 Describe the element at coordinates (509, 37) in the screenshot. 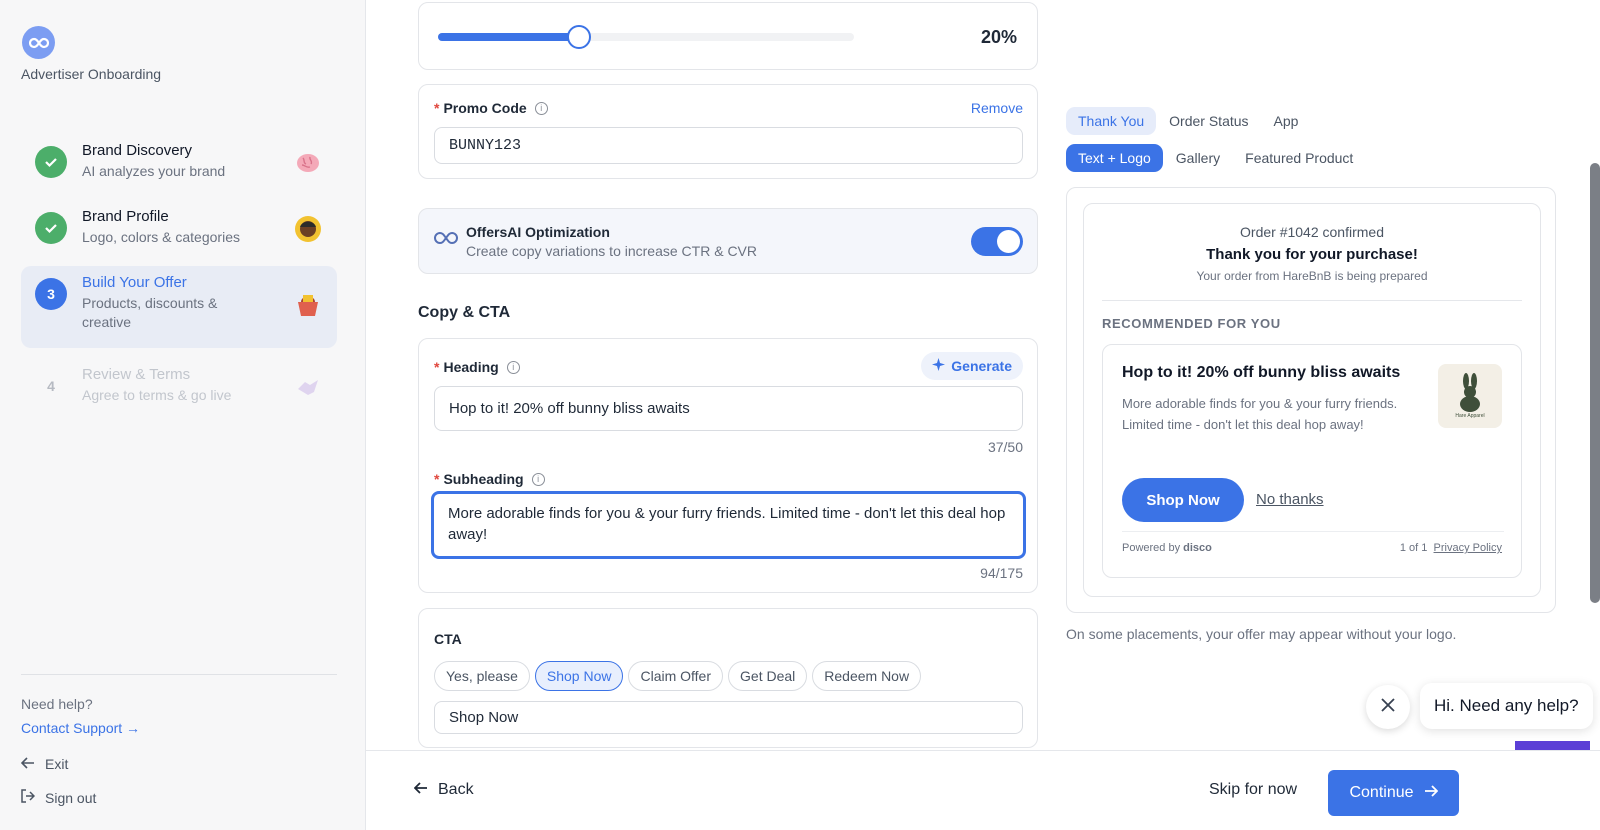

I see `slider-fill` at that location.